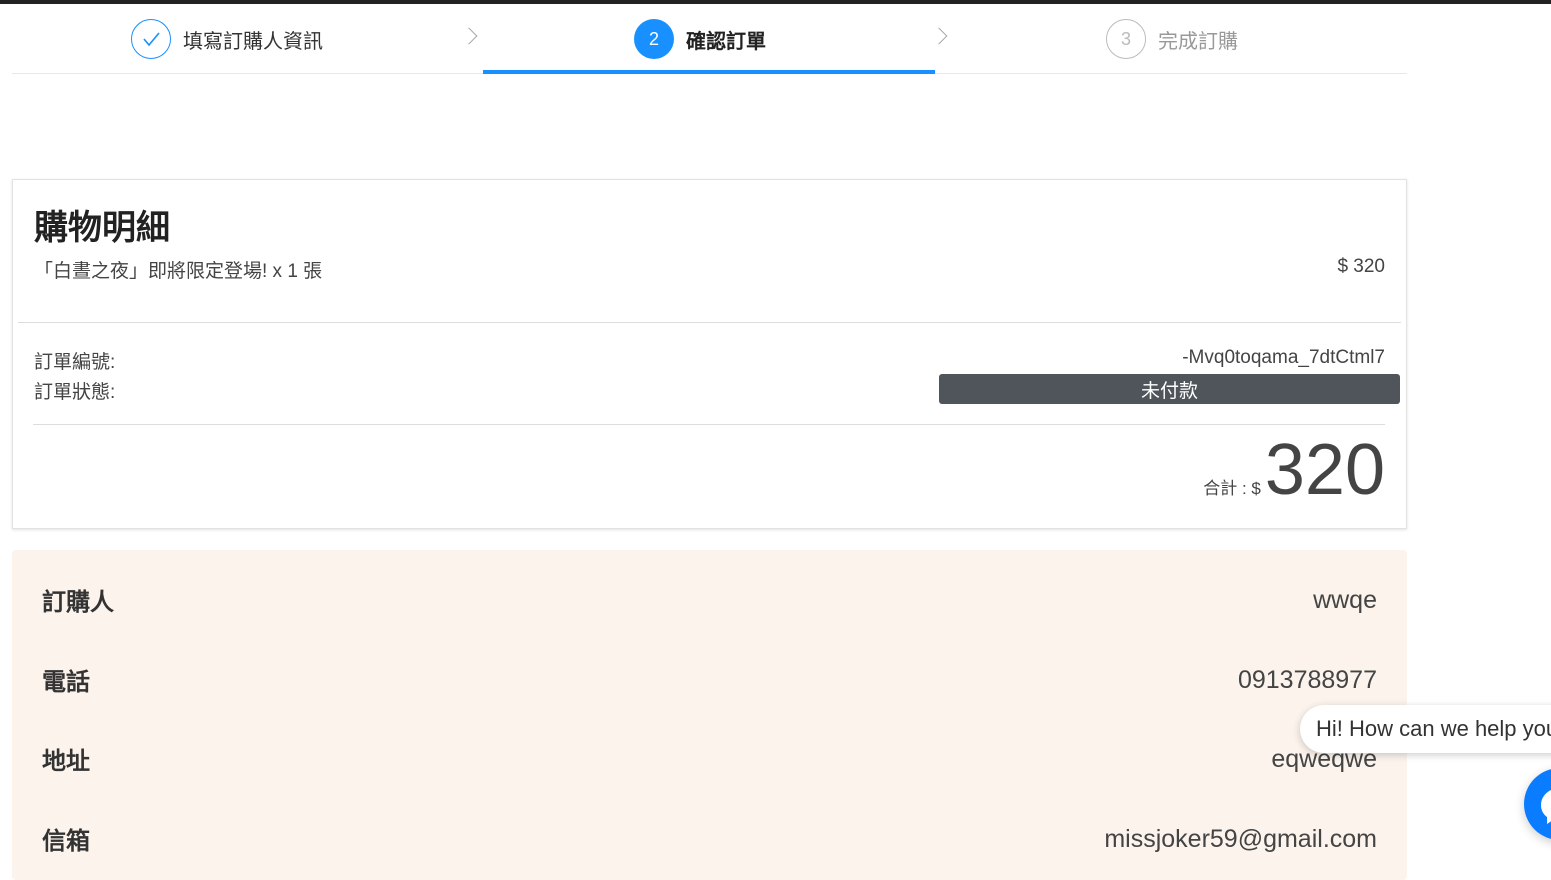  What do you see at coordinates (1169, 389) in the screenshot?
I see `status-badge: 未付款` at bounding box center [1169, 389].